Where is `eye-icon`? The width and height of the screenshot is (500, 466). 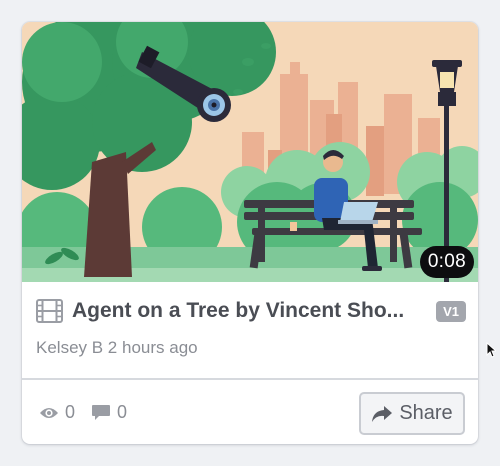
eye-icon is located at coordinates (49, 412).